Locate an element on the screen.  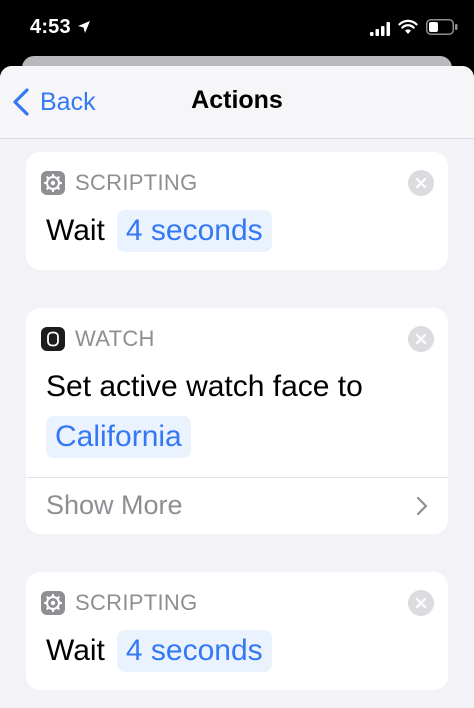
card-header: WATCH is located at coordinates (98, 339).